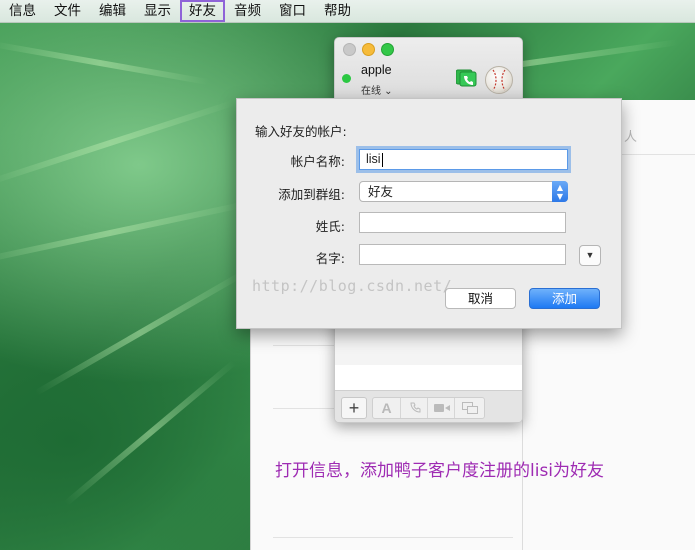 The width and height of the screenshot is (695, 550). I want to click on dialog-title: 输入好友的帐户:, so click(301, 131).